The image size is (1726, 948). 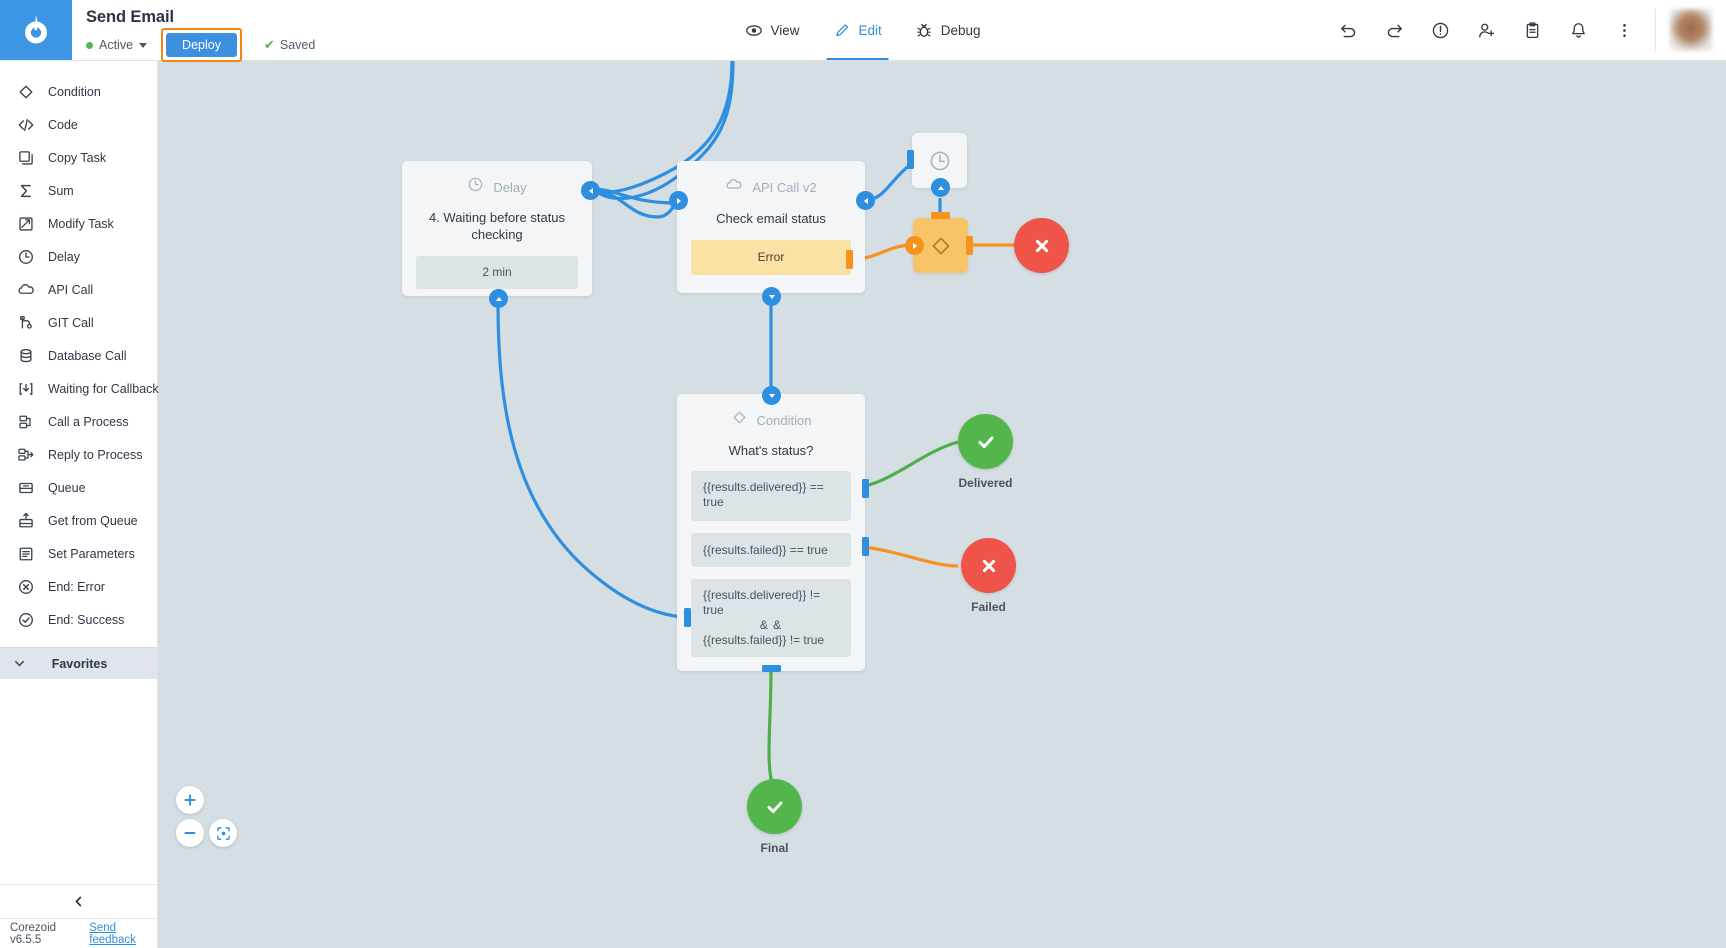 I want to click on end-node-final: Final, so click(x=774, y=817).